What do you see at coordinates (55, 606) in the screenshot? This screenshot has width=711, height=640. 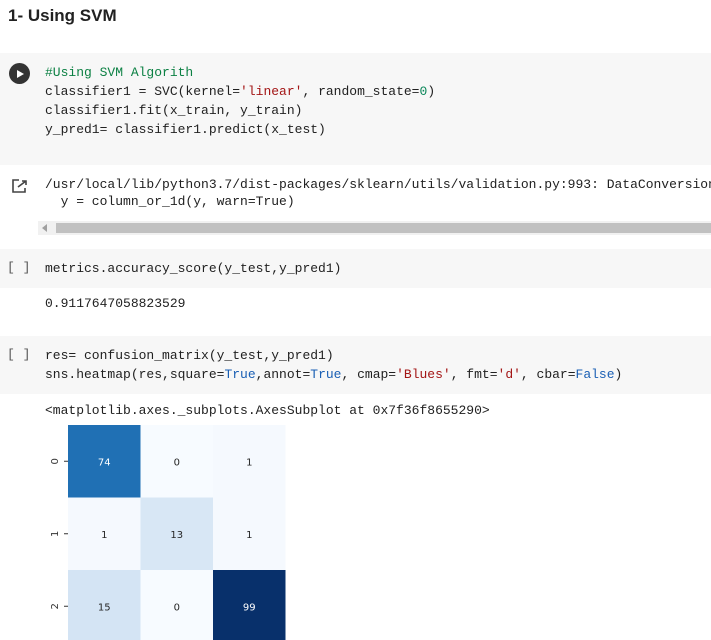 I see `y-tick-label: 2` at bounding box center [55, 606].